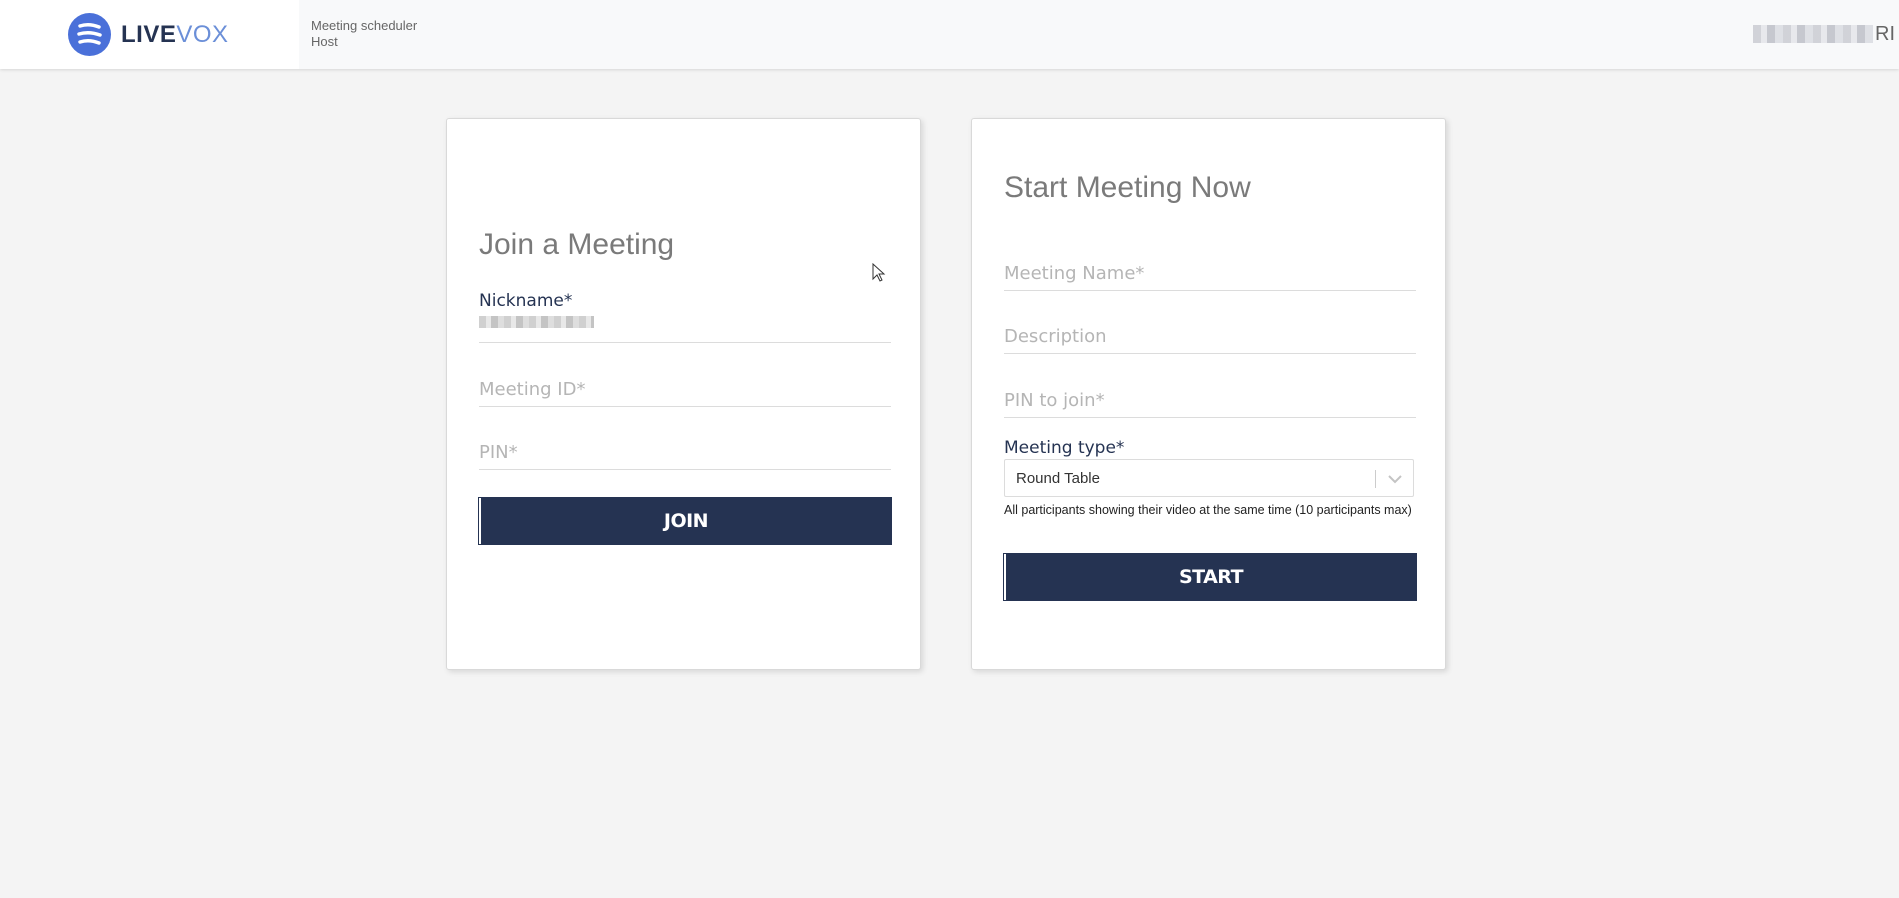 The height and width of the screenshot is (898, 1899). I want to click on logo: LIVEVOX, so click(149, 34).